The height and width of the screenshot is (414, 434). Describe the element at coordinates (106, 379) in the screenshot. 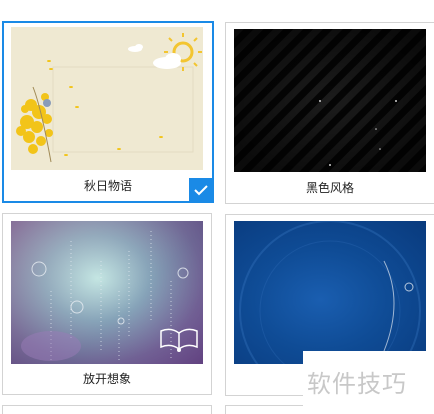

I see `template-label: 放开想象` at that location.